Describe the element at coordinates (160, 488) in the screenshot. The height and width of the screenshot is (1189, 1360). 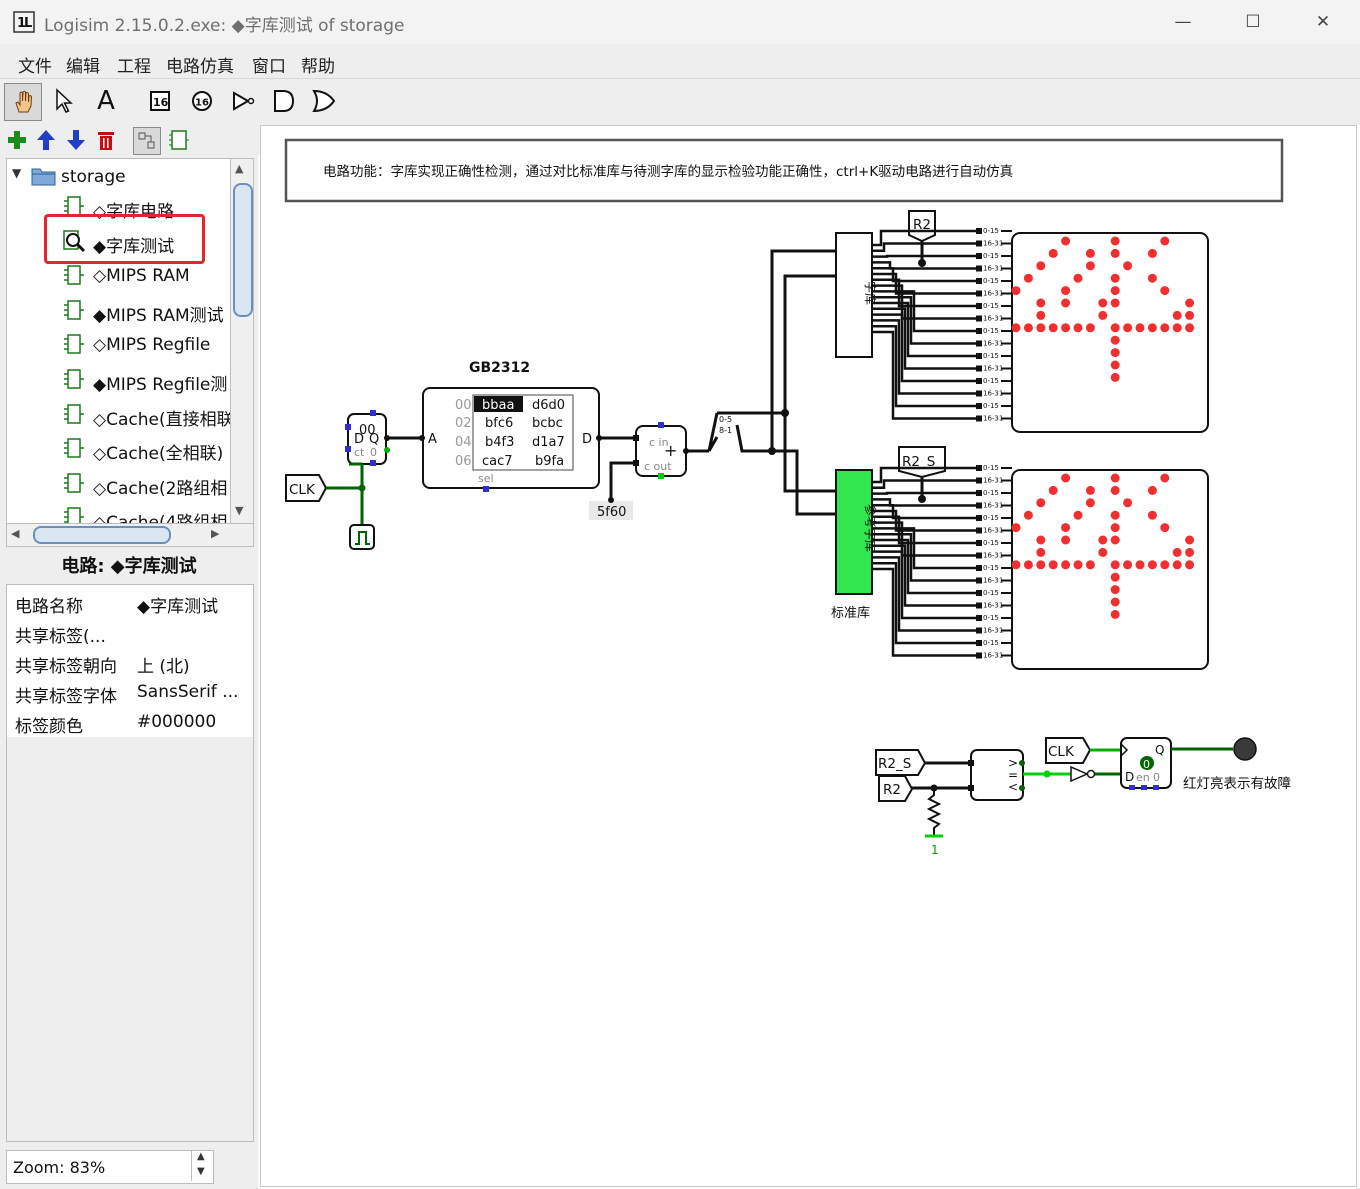
I see `tree-item-label: ◇Cache(2路组相` at that location.